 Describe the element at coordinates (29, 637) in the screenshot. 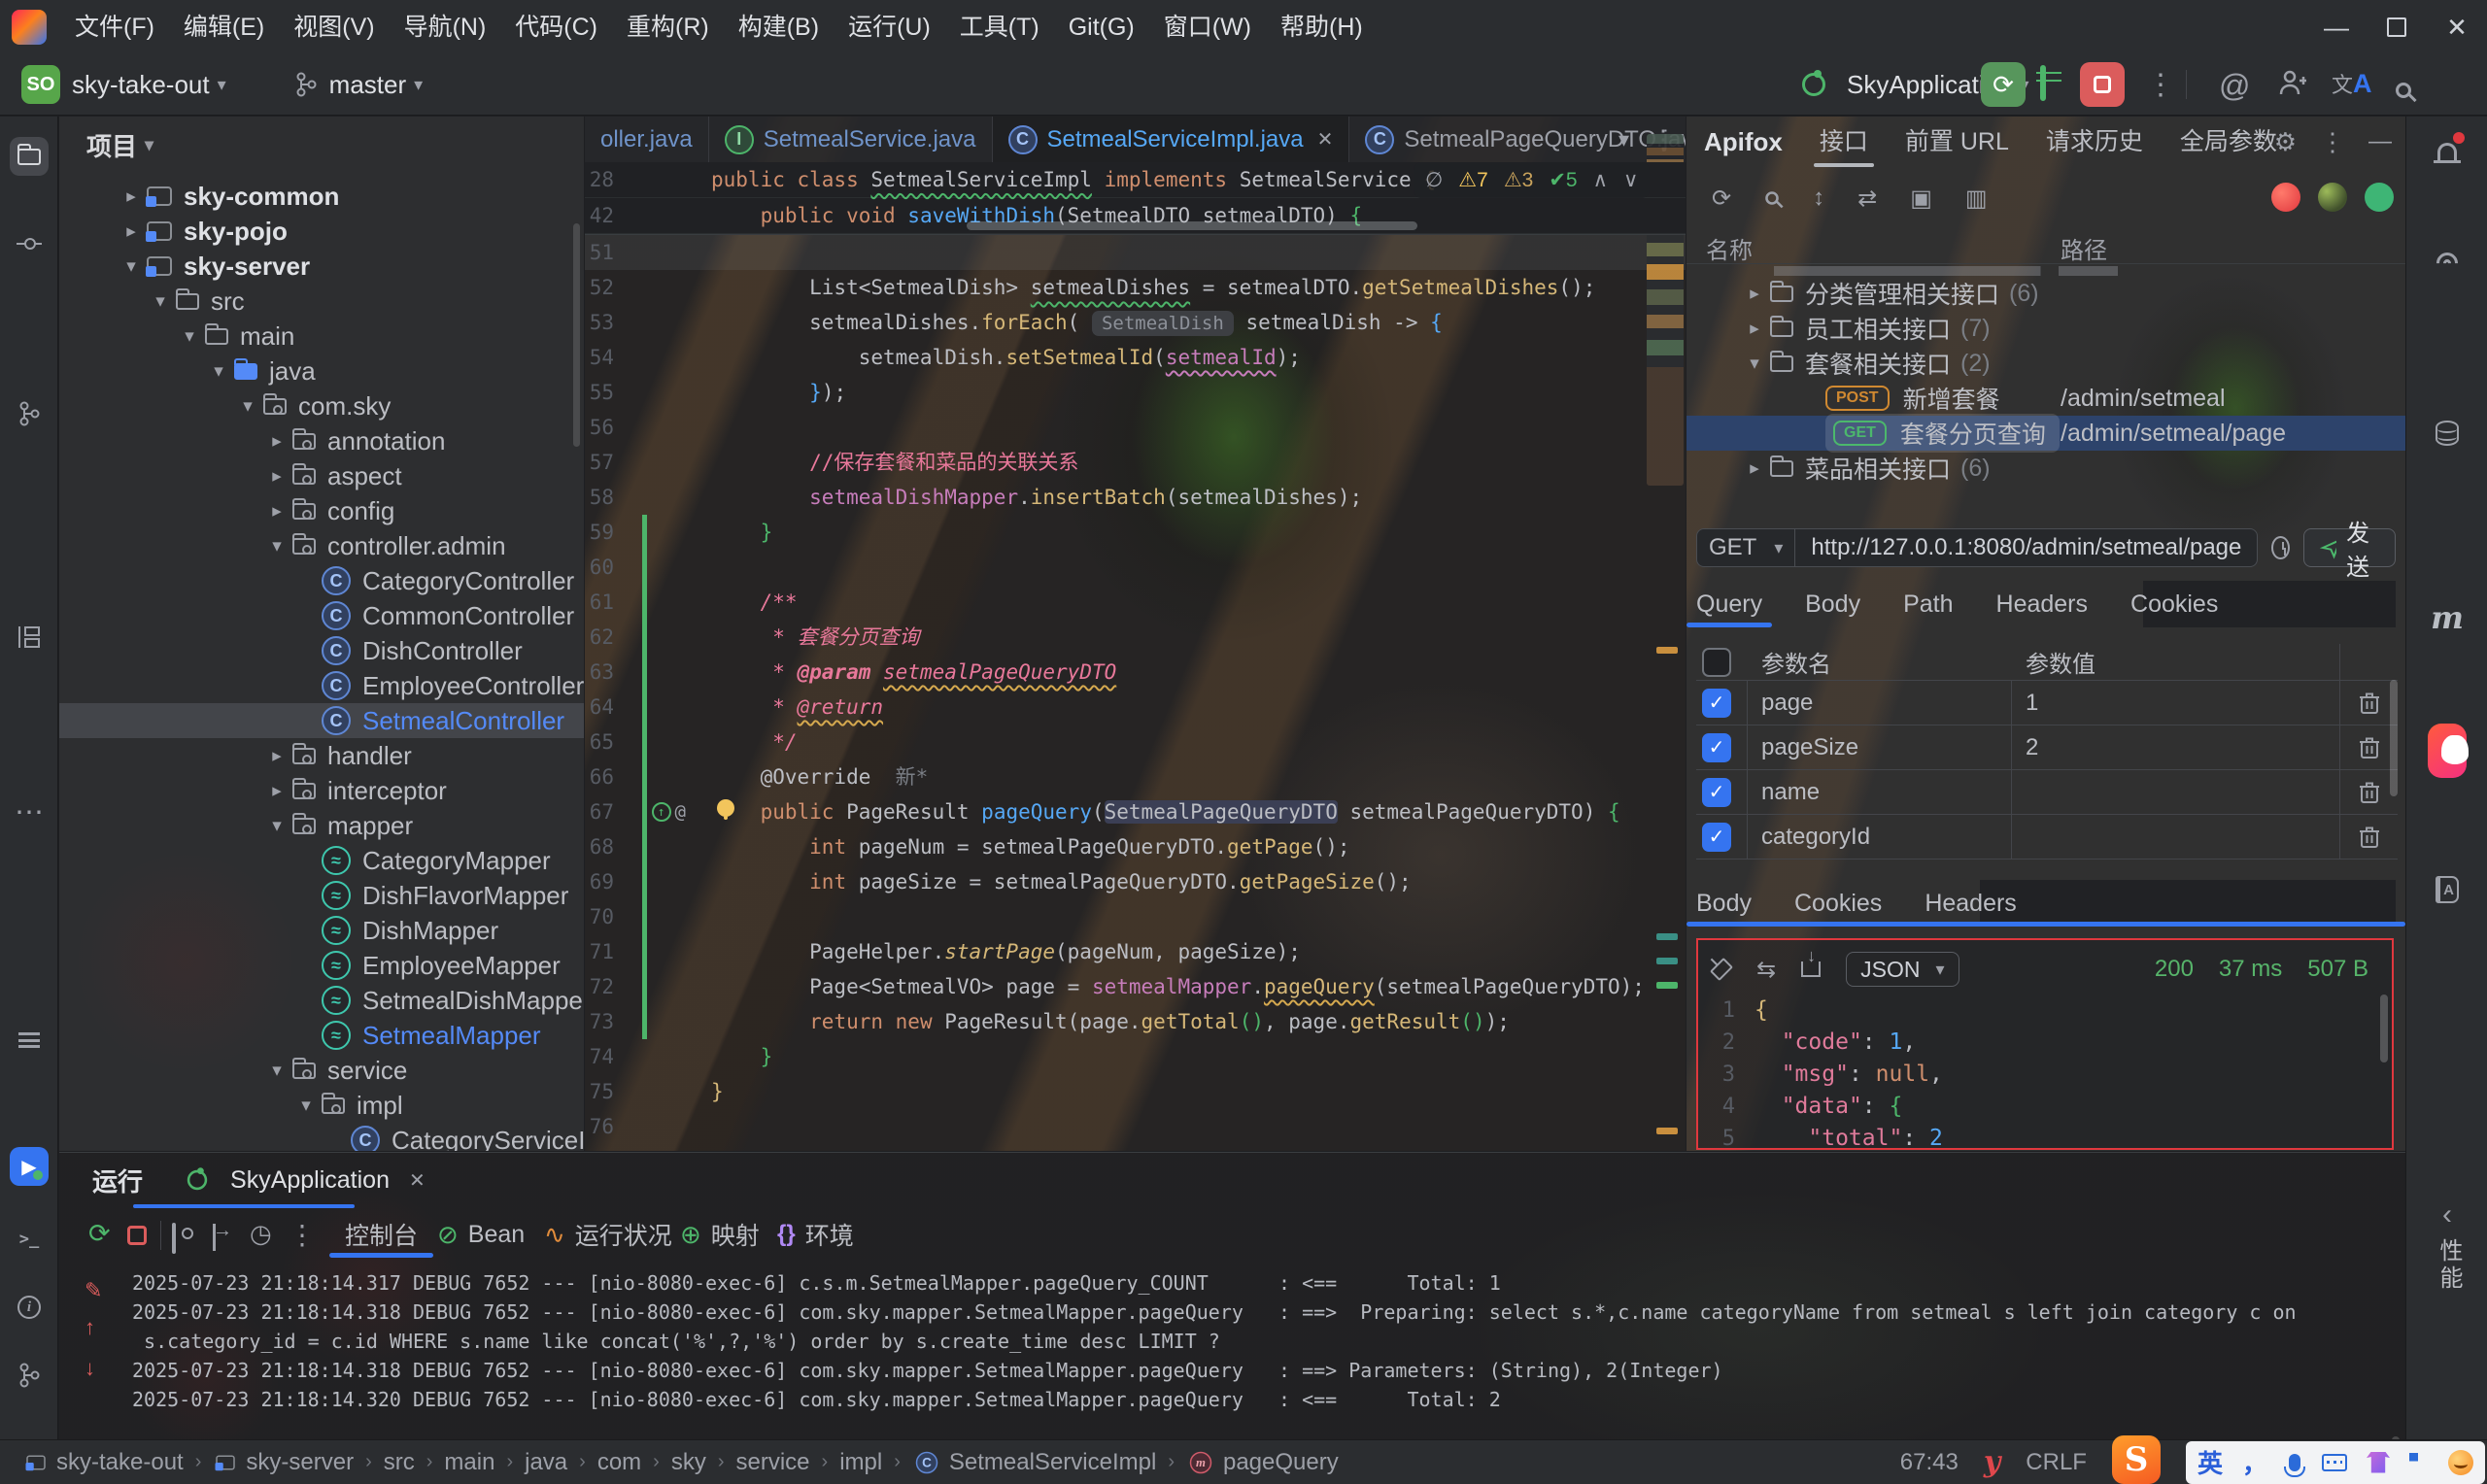

I see `structure-icon` at that location.